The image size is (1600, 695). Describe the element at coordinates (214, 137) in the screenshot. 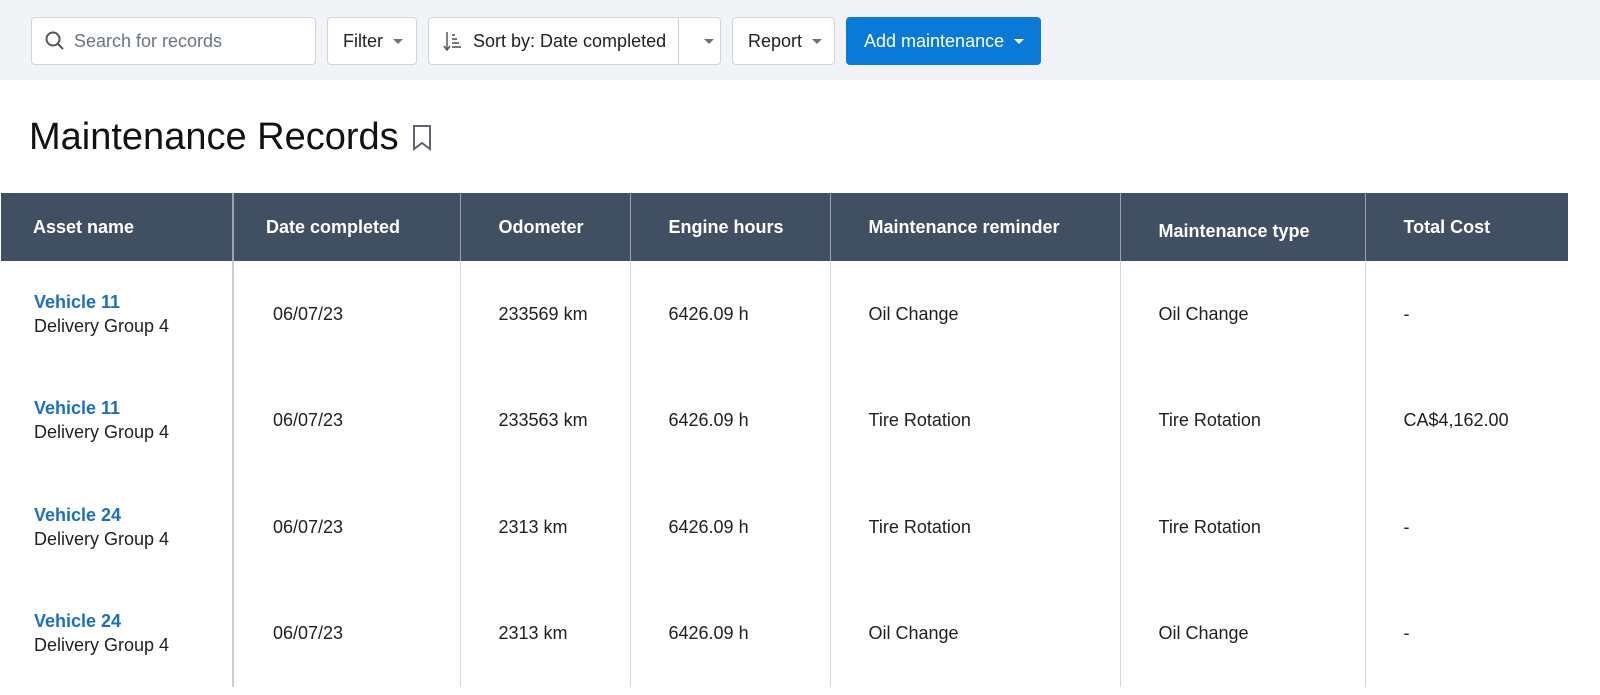

I see `page-title-text: Maintenance Records` at that location.